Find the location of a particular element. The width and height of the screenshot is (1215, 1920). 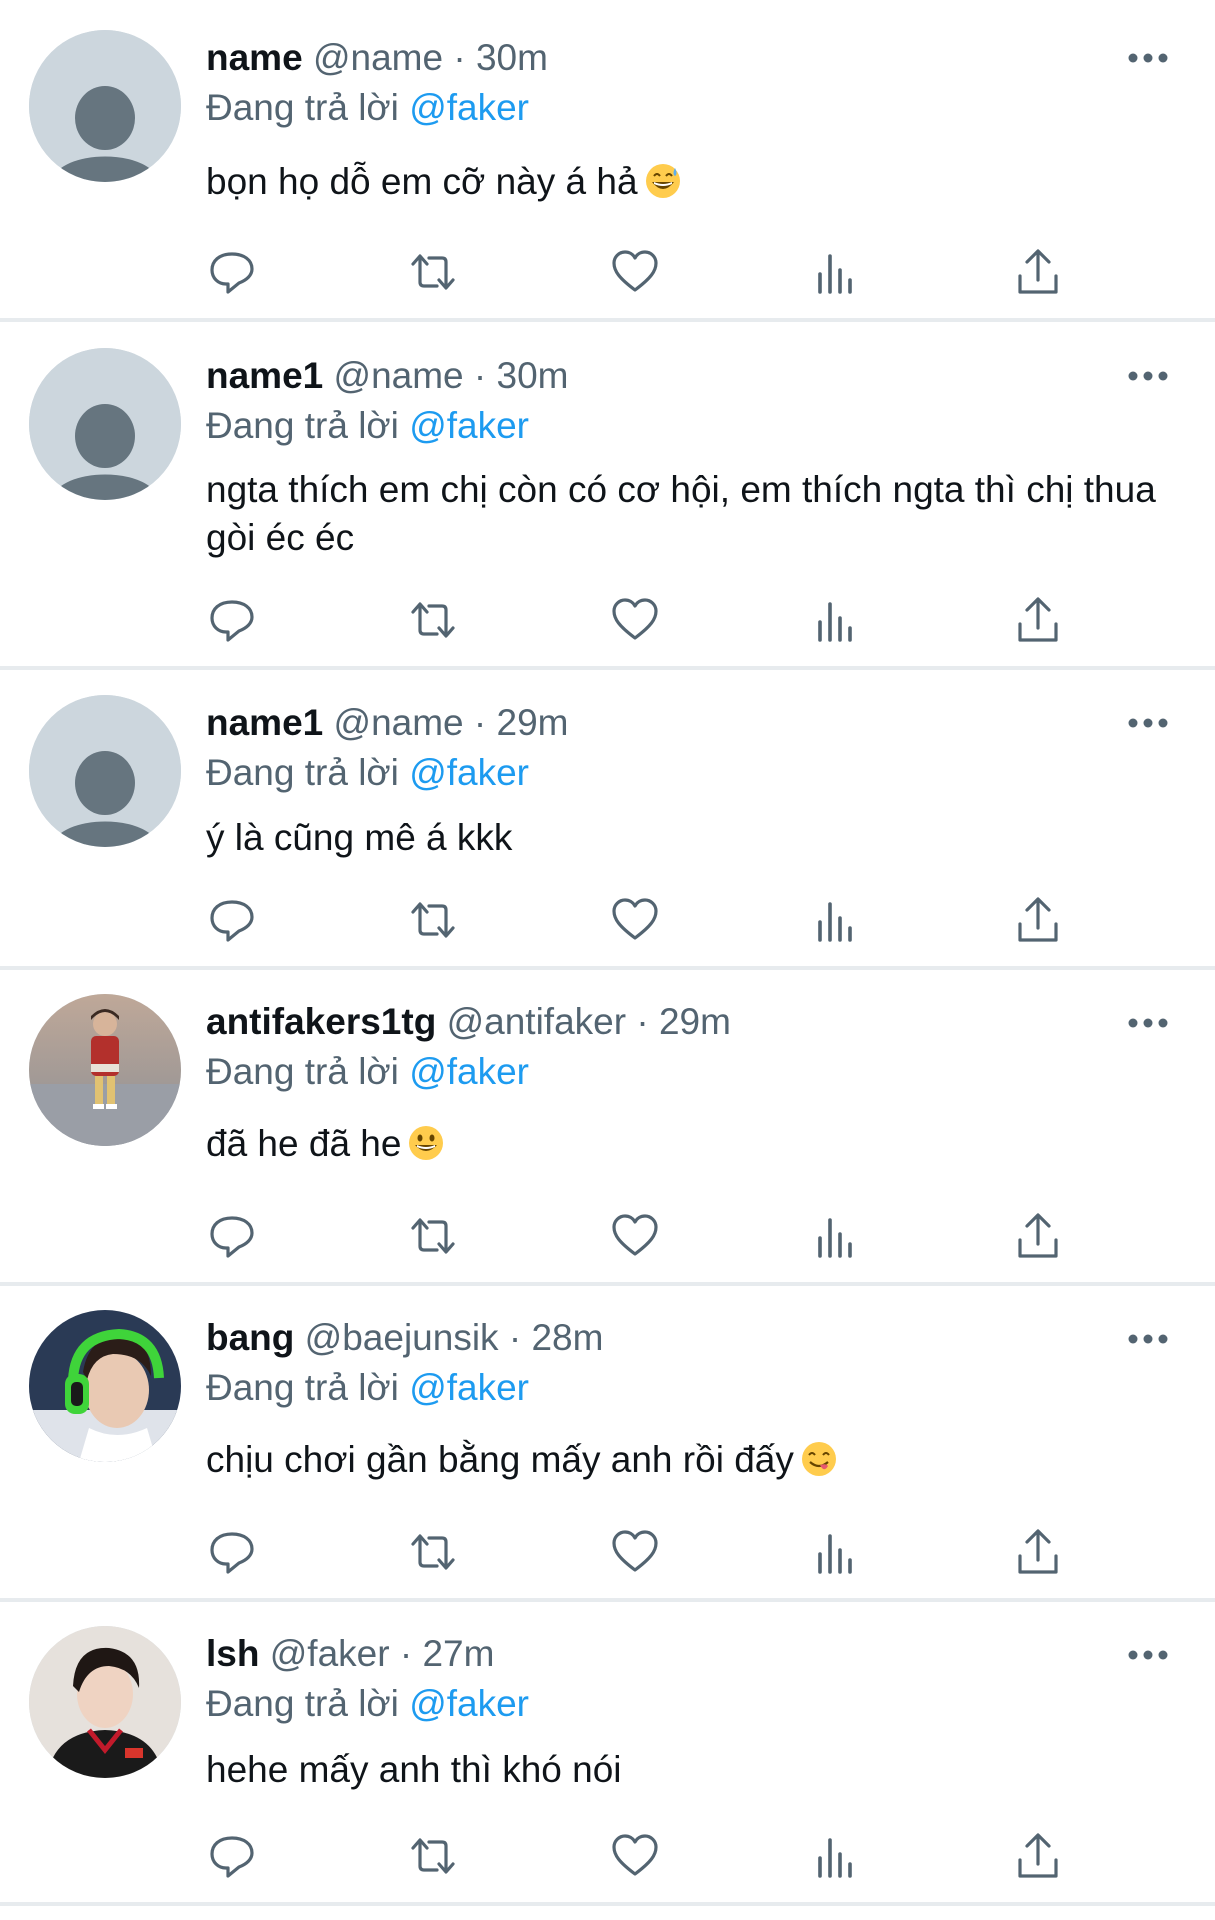

tweet-text-content: ý là cũng mê á kkk is located at coordinates (359, 837).